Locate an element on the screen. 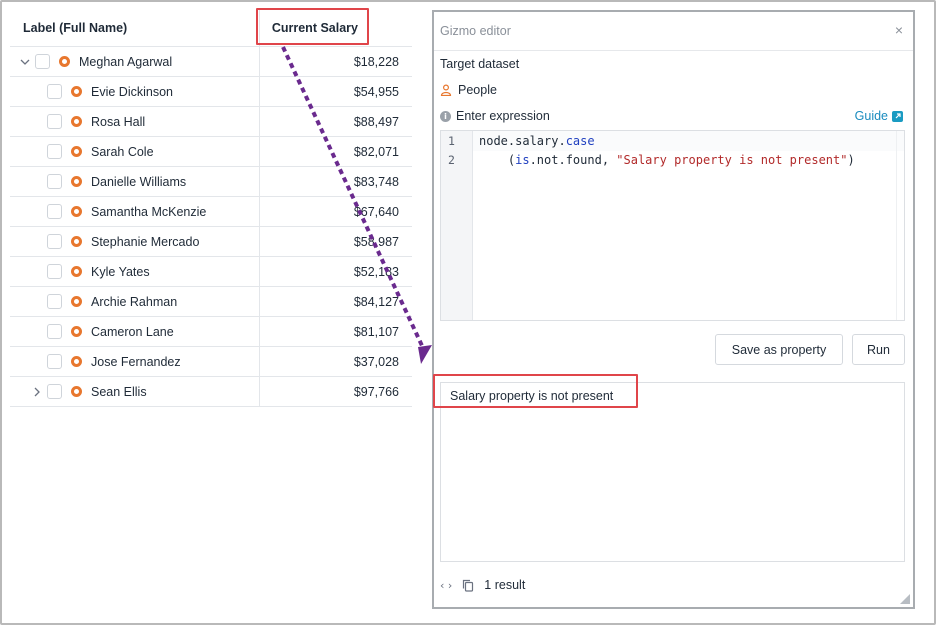 The height and width of the screenshot is (625, 936). salary-cell: $88,497 is located at coordinates (376, 121).